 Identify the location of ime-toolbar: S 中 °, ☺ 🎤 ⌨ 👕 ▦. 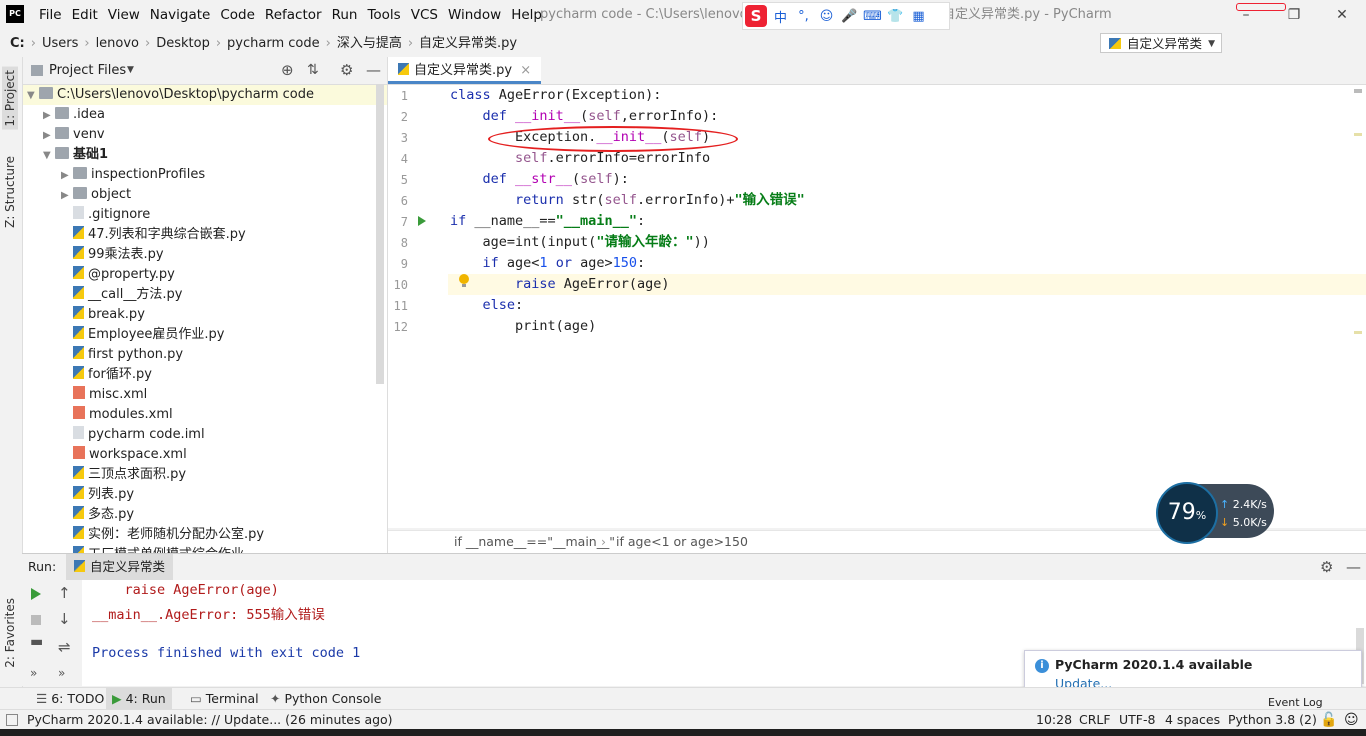
(846, 16).